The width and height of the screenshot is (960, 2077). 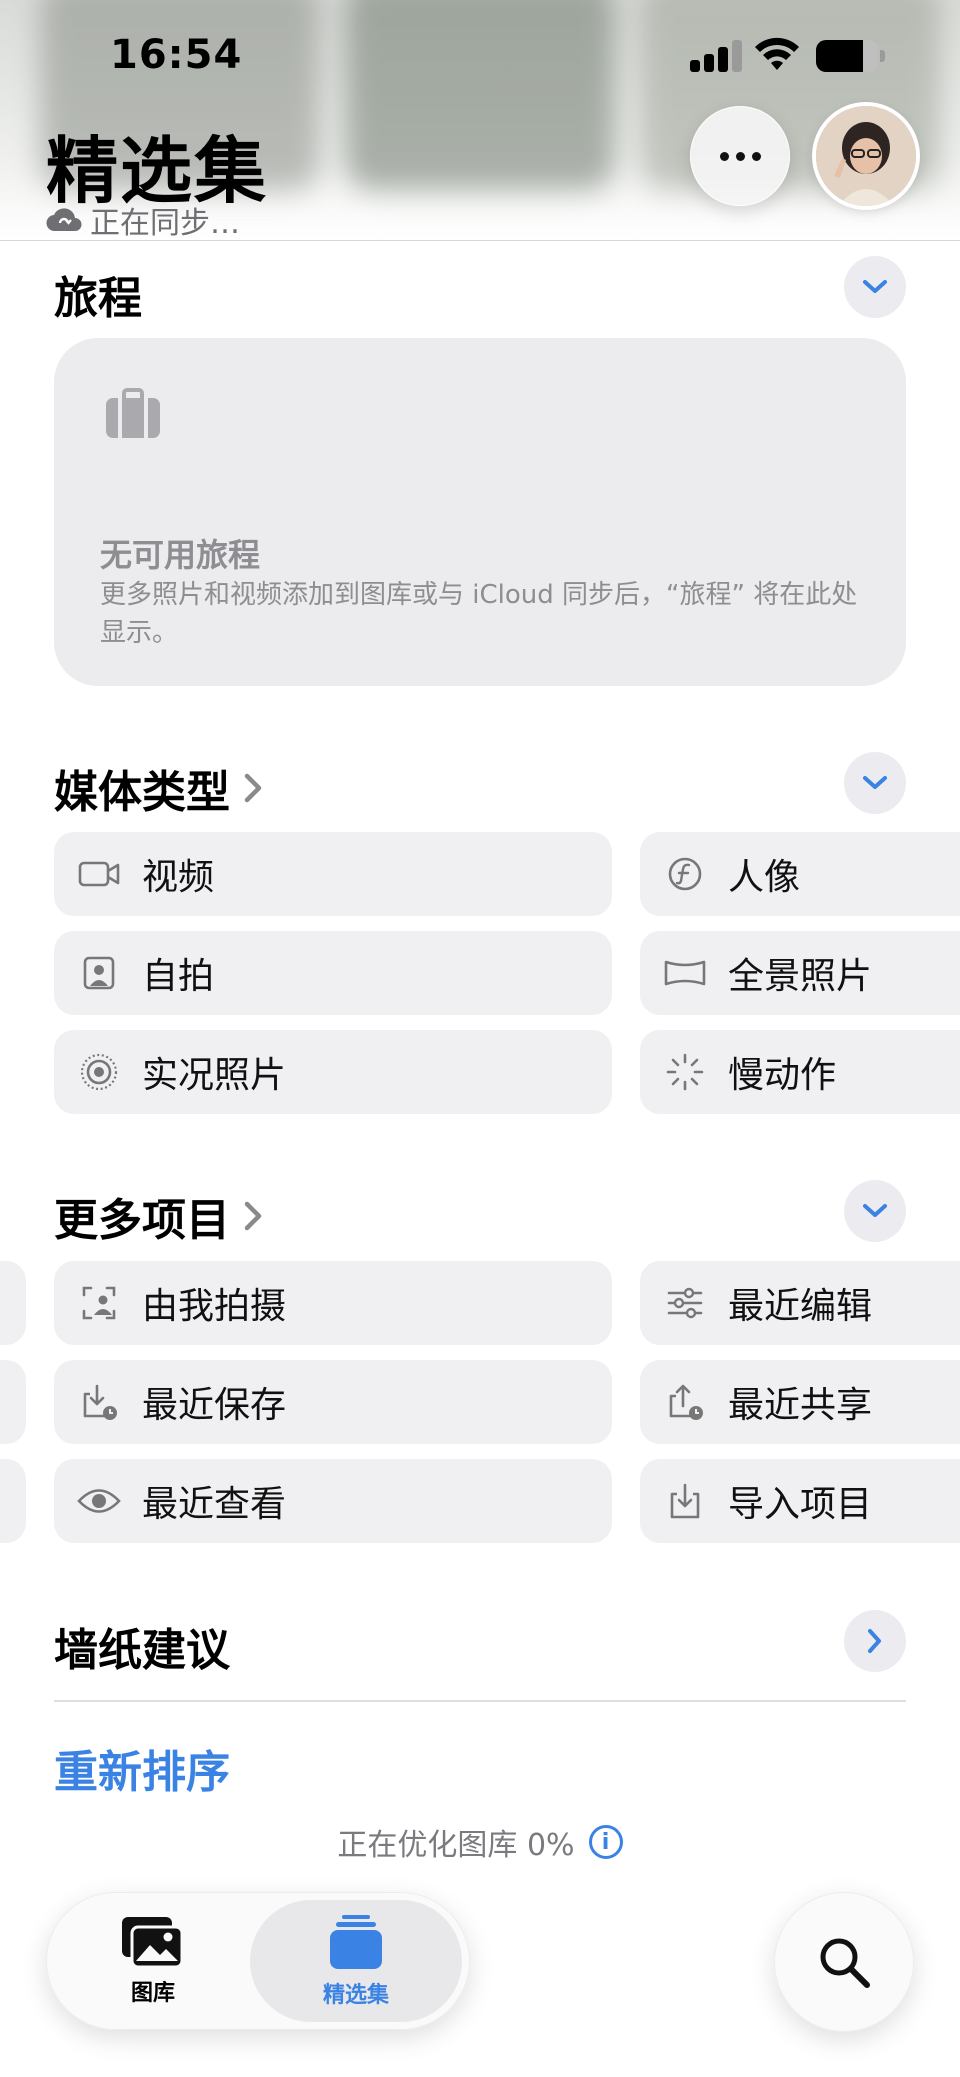 What do you see at coordinates (685, 973) in the screenshot?
I see `panorama-icon` at bounding box center [685, 973].